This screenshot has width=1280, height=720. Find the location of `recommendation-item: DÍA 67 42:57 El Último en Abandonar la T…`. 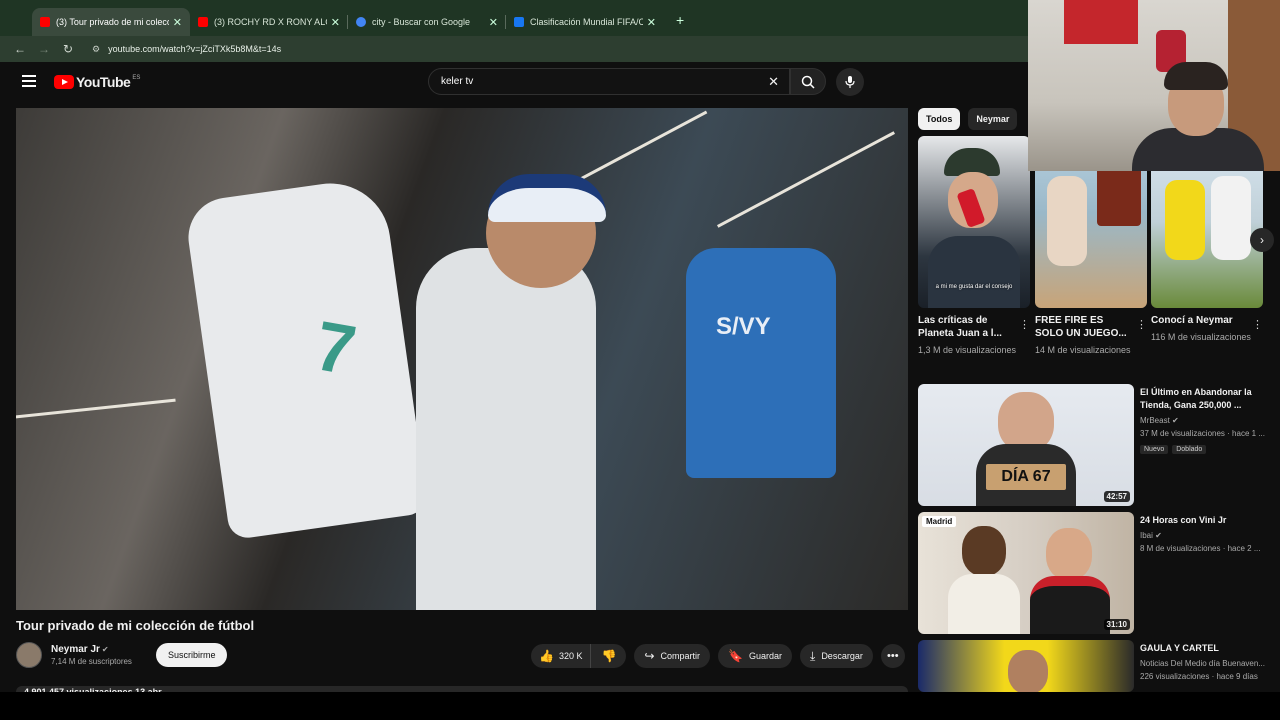

recommendation-item: DÍA 67 42:57 El Último en Abandonar la T… is located at coordinates (1093, 445).